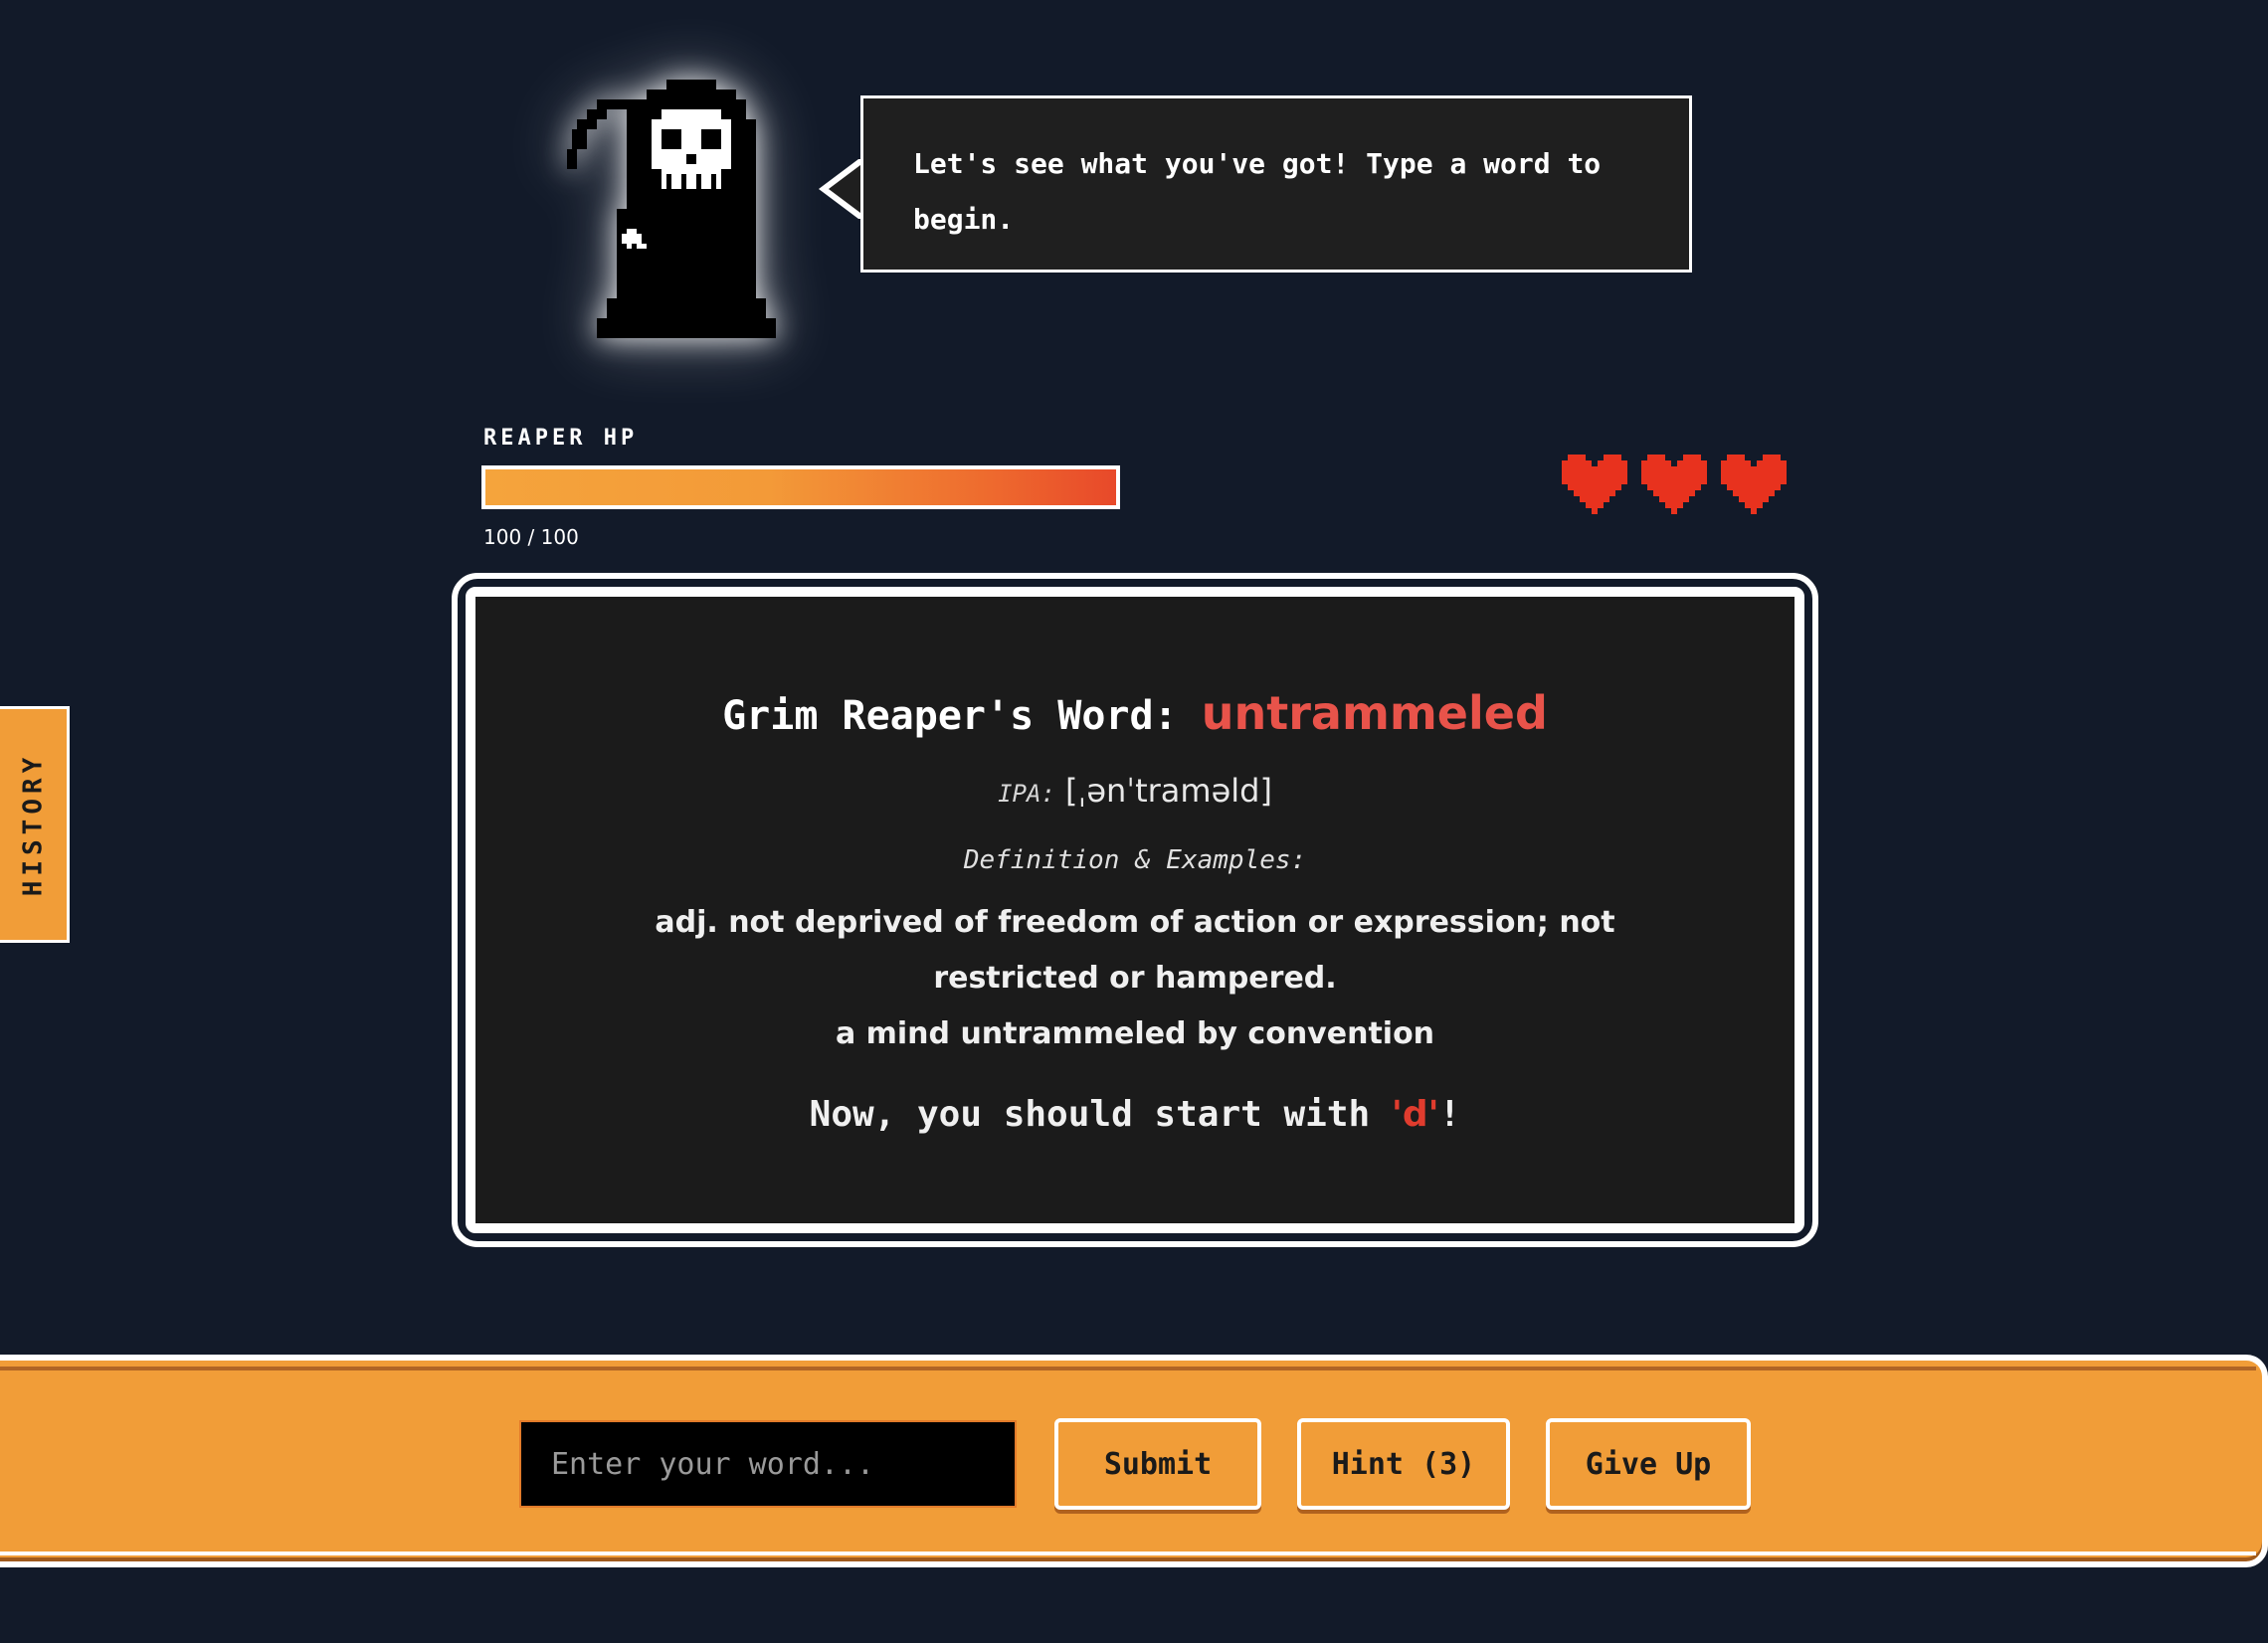  What do you see at coordinates (768, 1464) in the screenshot?
I see `word-input` at bounding box center [768, 1464].